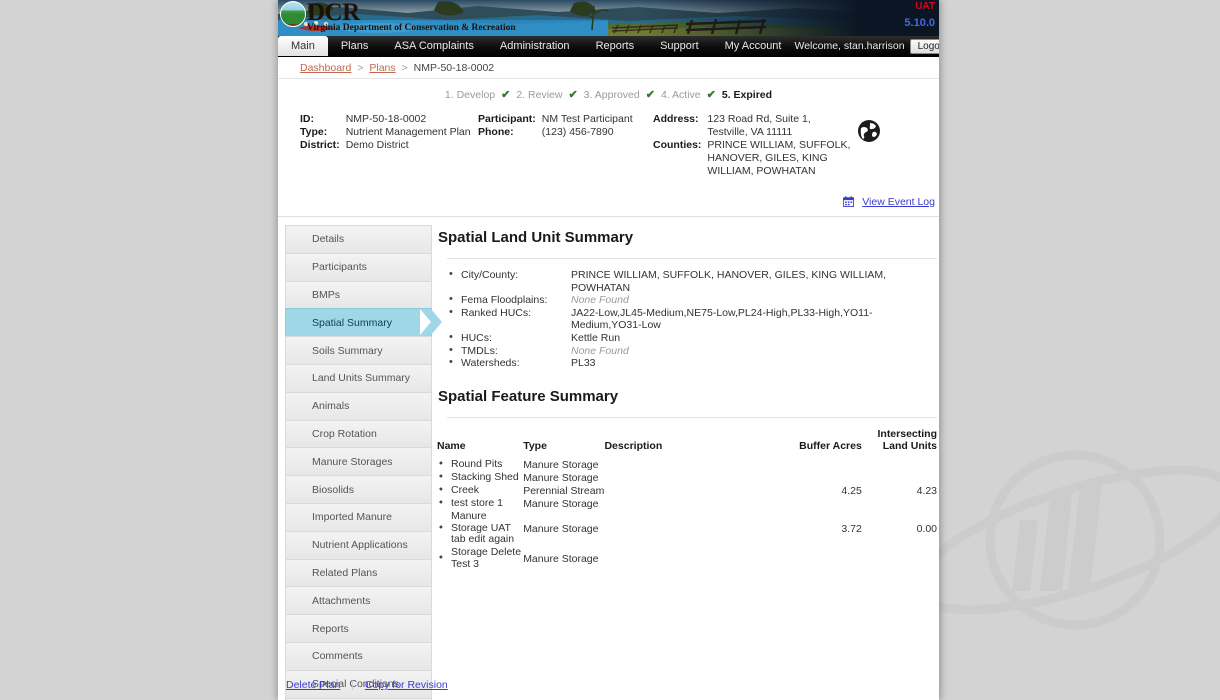 This screenshot has width=1220, height=700. What do you see at coordinates (386, 119) in the screenshot?
I see `plan-id-value: NMP-50-18-0002` at bounding box center [386, 119].